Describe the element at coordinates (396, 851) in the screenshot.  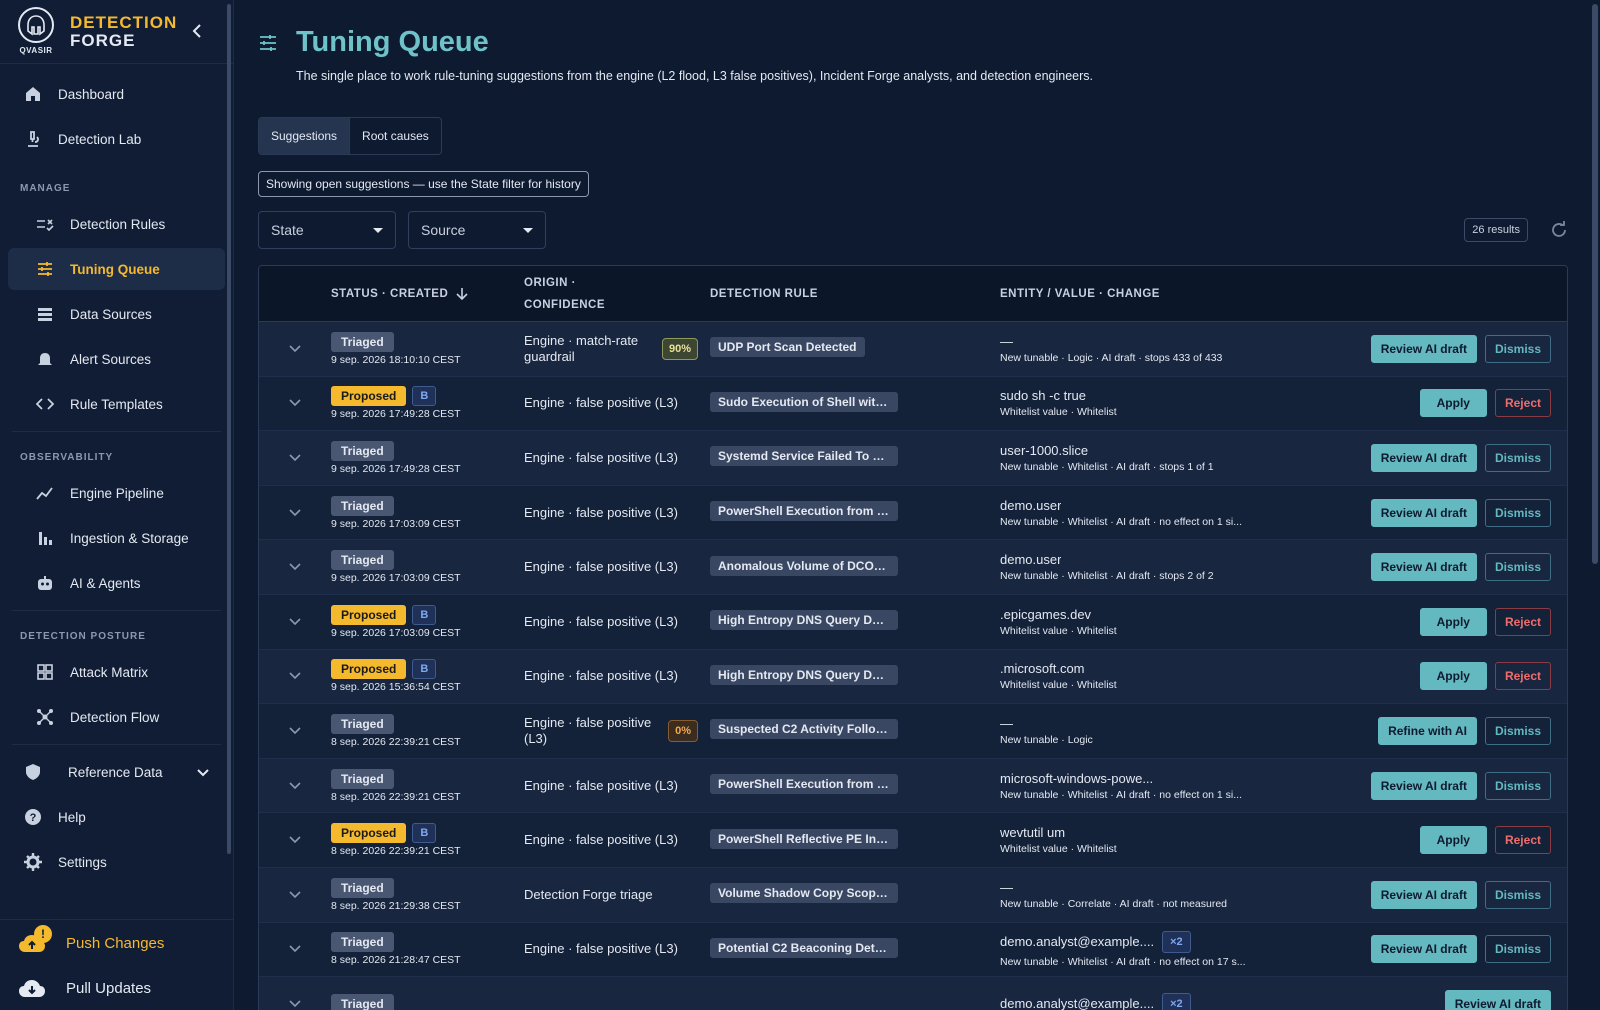
I see `created-timestamp: 8 sep. 2026 22:39:21 CEST` at that location.